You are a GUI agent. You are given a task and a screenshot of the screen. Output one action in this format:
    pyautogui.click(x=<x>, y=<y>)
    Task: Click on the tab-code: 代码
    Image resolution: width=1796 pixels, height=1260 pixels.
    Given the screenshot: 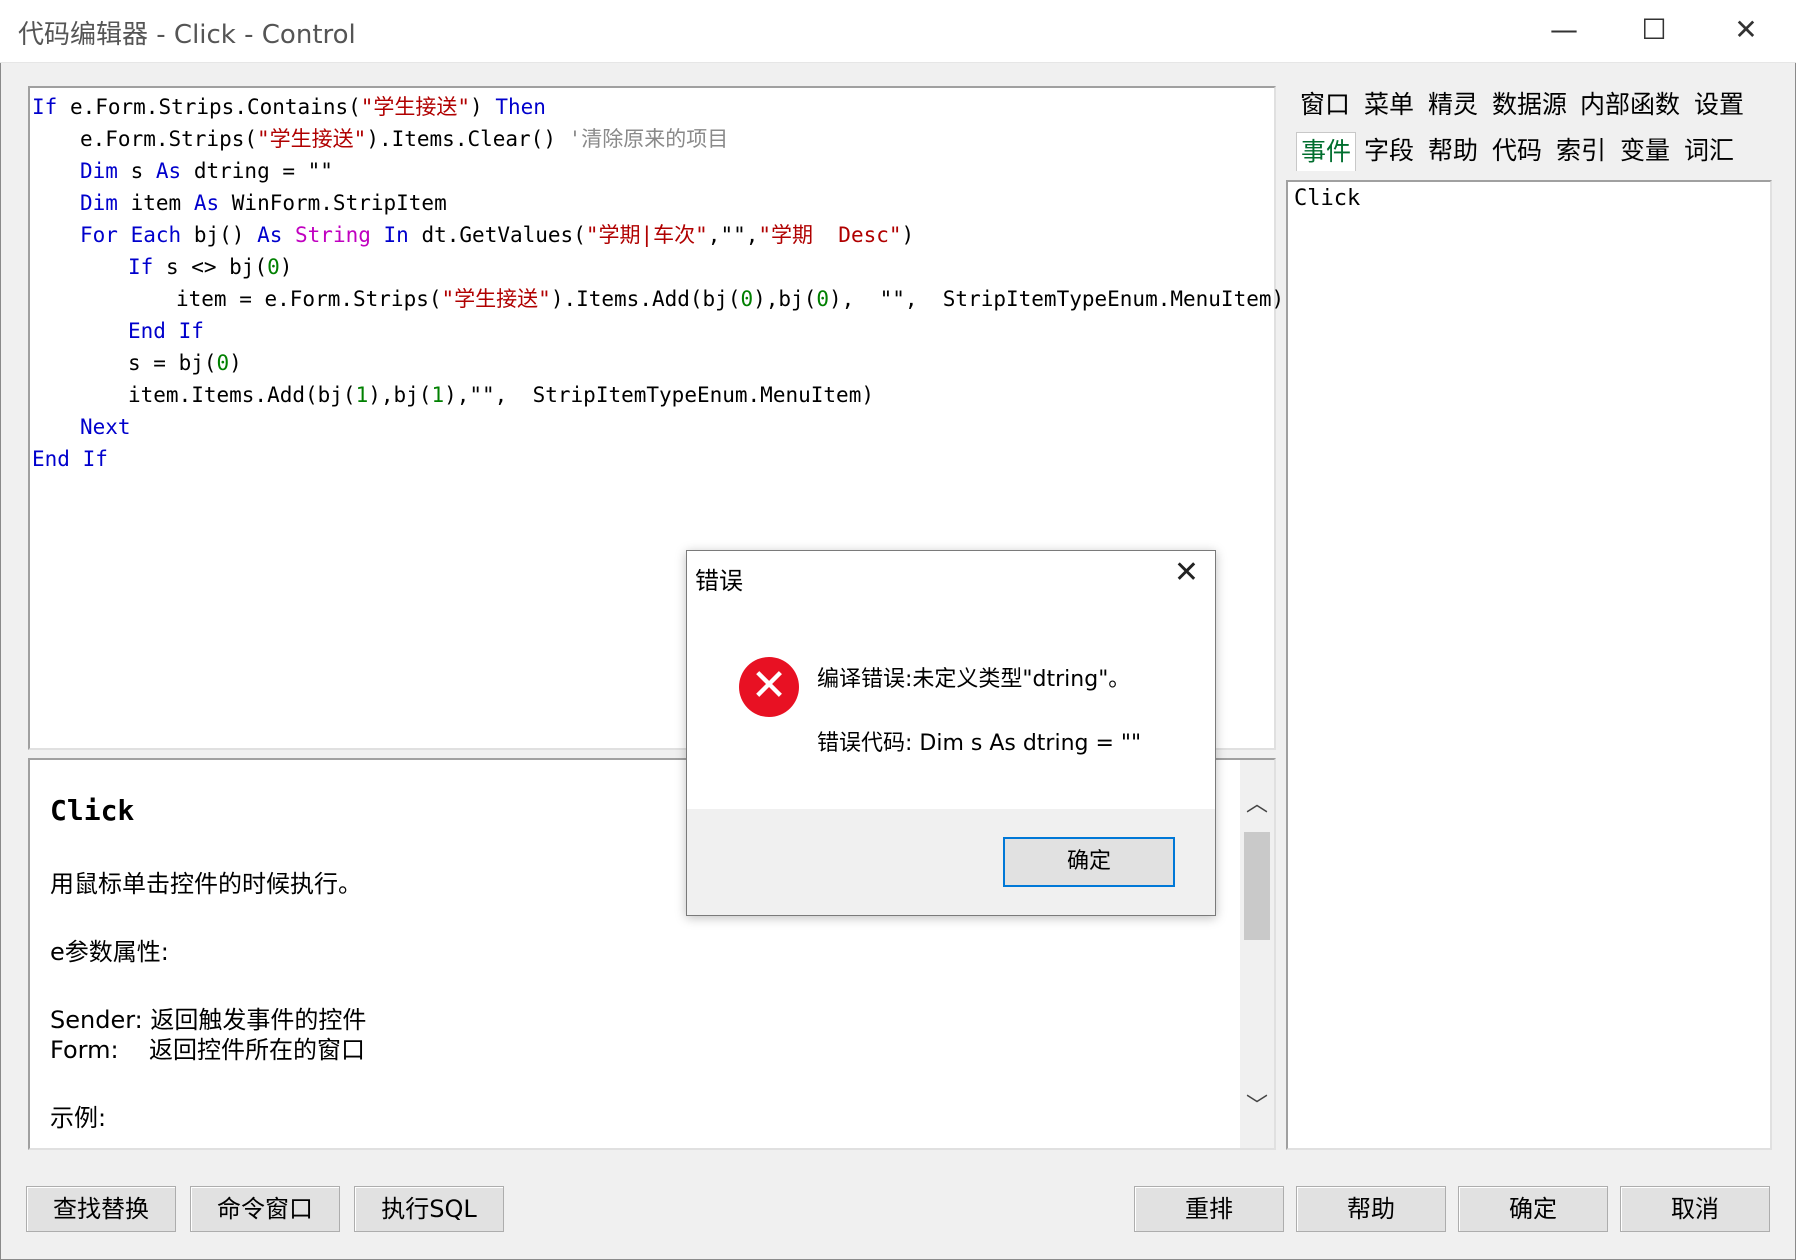 What is the action you would take?
    pyautogui.click(x=1517, y=151)
    